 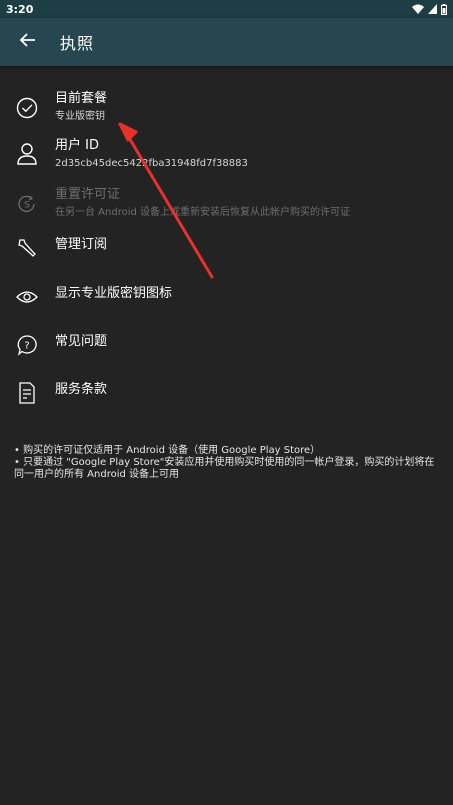 I want to click on arrow-back-icon, so click(x=28, y=42).